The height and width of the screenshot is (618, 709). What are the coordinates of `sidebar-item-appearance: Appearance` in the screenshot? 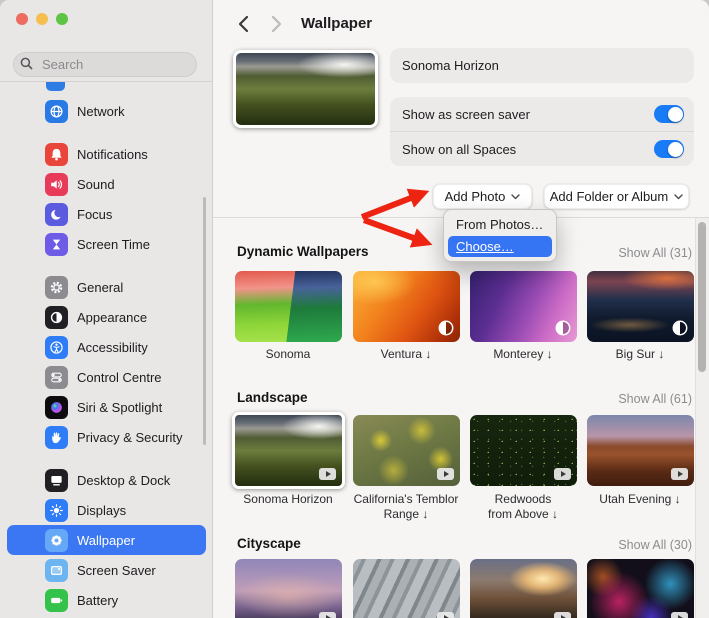 It's located at (106, 317).